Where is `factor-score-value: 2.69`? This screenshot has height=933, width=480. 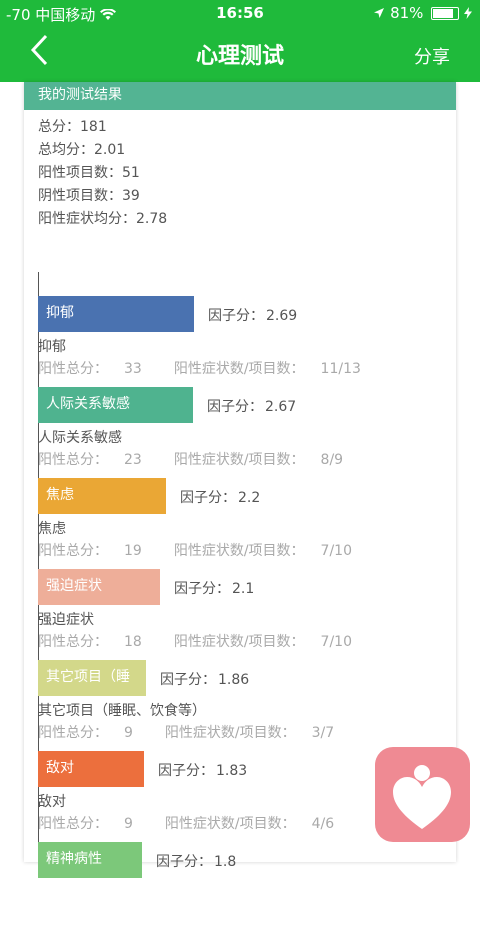
factor-score-value: 2.69 is located at coordinates (282, 316).